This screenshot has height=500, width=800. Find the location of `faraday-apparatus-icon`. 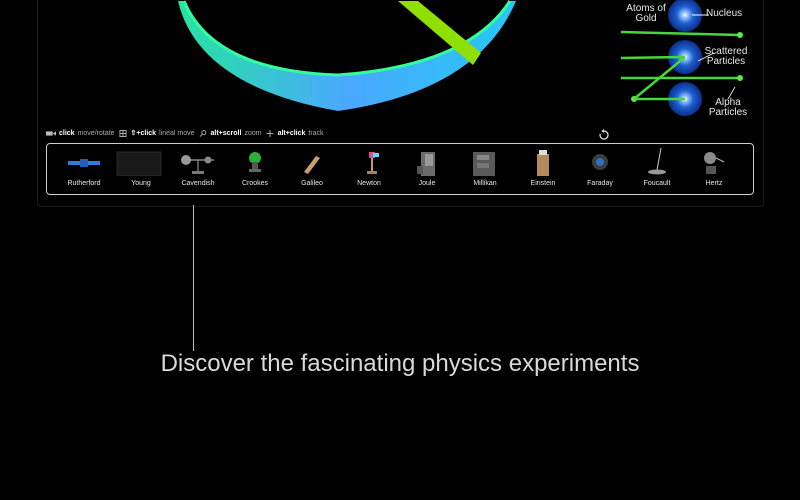

faraday-apparatus-icon is located at coordinates (600, 162).